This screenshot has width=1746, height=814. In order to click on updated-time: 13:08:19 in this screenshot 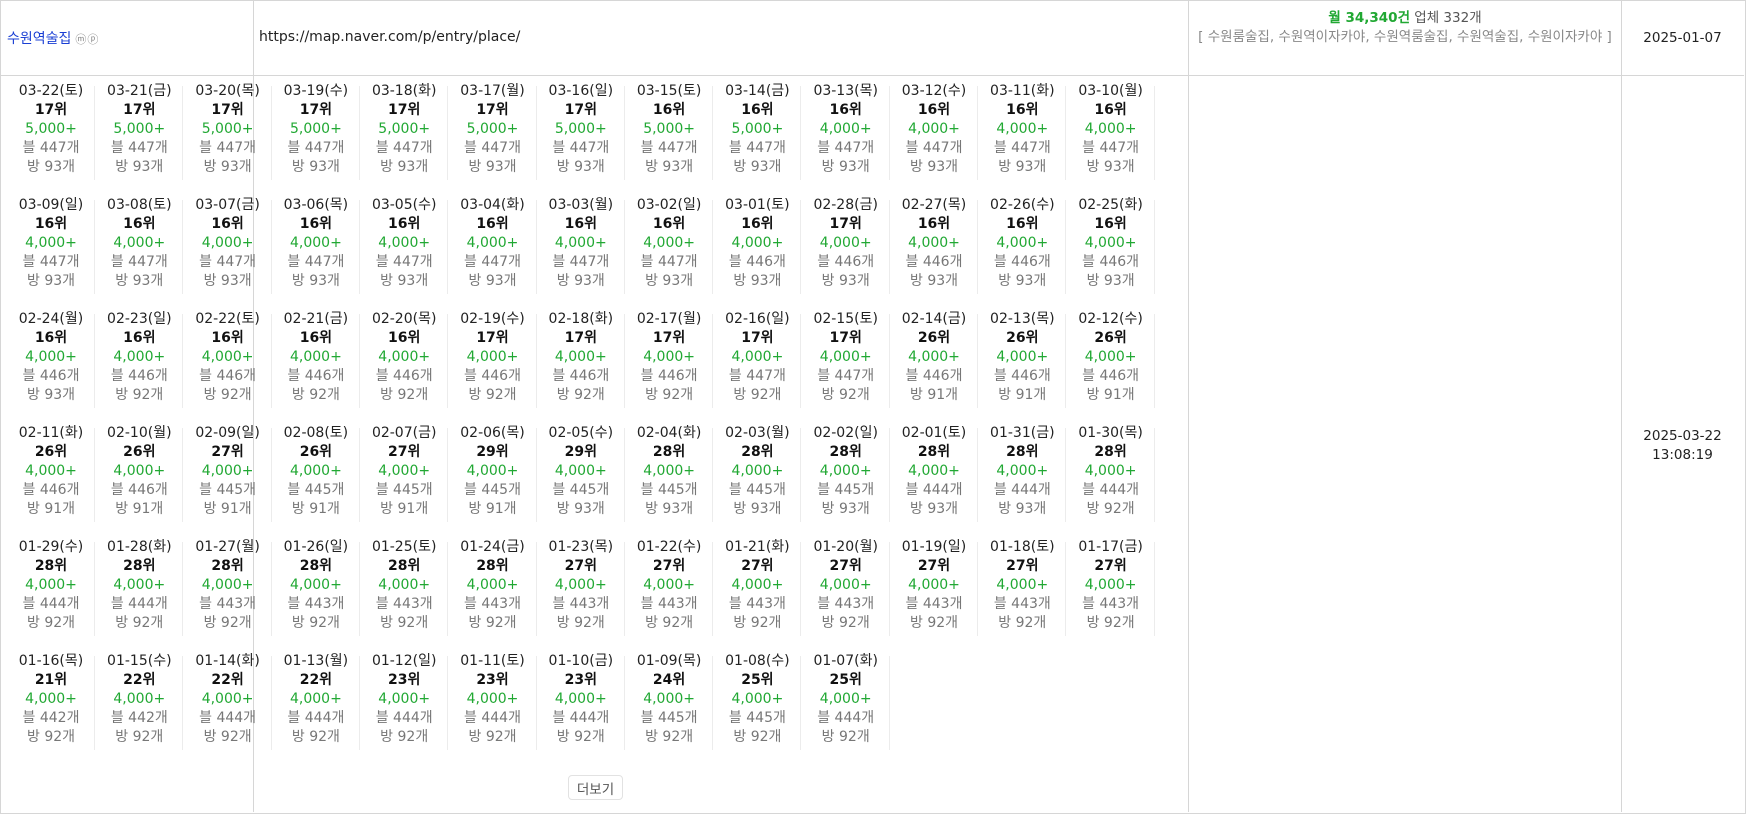, I will do `click(1682, 455)`.